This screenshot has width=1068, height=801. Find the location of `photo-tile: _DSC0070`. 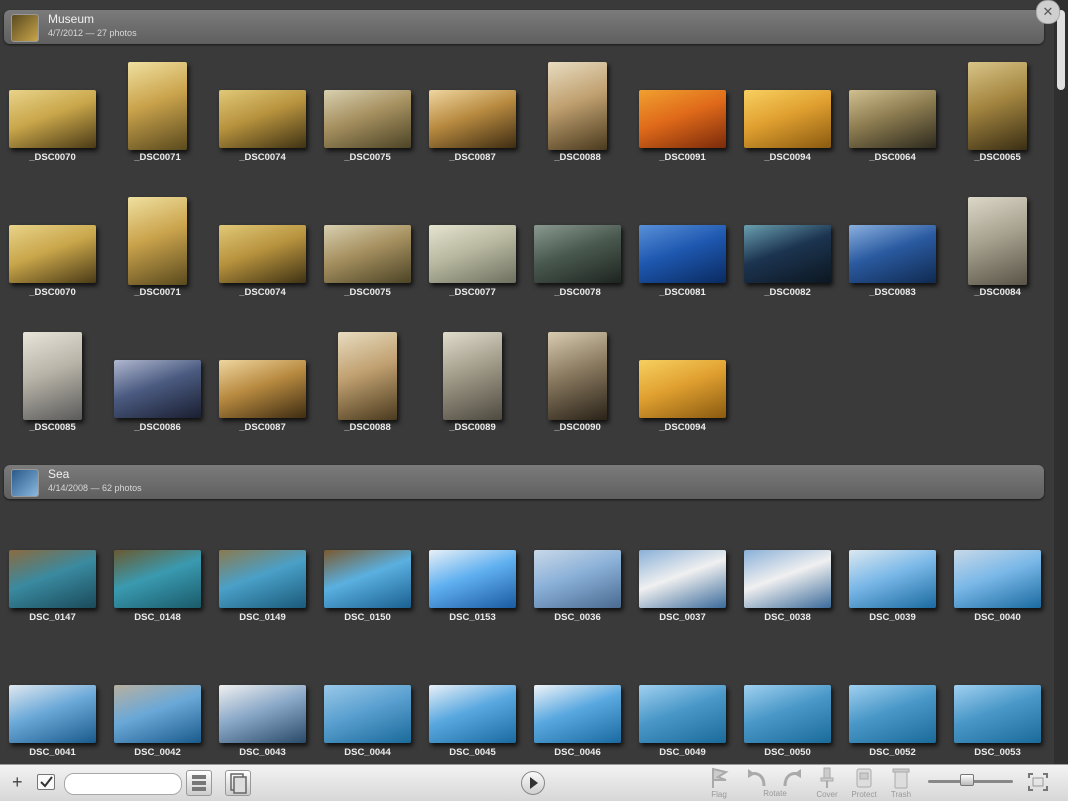

photo-tile: _DSC0070 is located at coordinates (52, 123).